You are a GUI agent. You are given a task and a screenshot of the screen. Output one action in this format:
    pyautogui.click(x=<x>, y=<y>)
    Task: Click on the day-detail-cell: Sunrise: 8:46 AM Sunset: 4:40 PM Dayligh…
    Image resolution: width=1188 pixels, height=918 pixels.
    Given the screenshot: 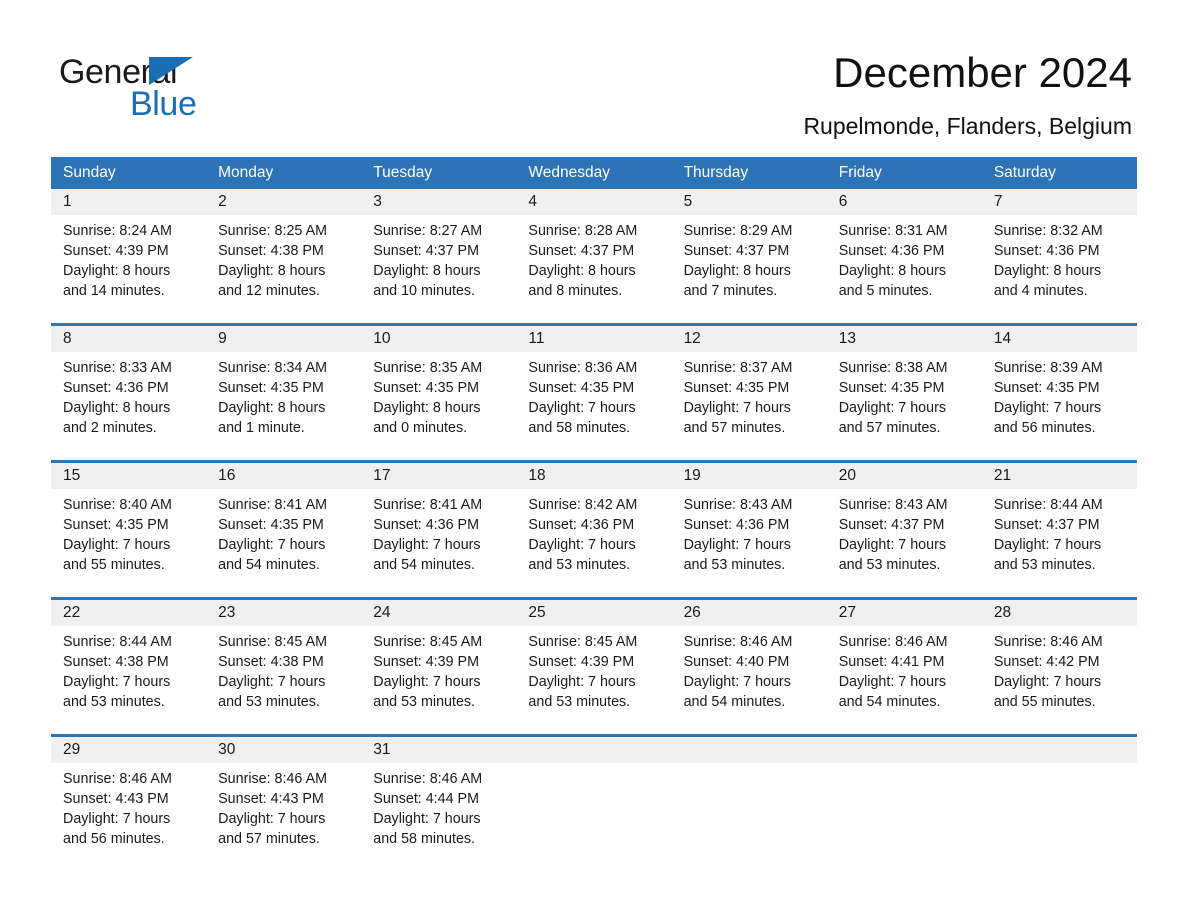 What is the action you would take?
    pyautogui.click(x=749, y=680)
    